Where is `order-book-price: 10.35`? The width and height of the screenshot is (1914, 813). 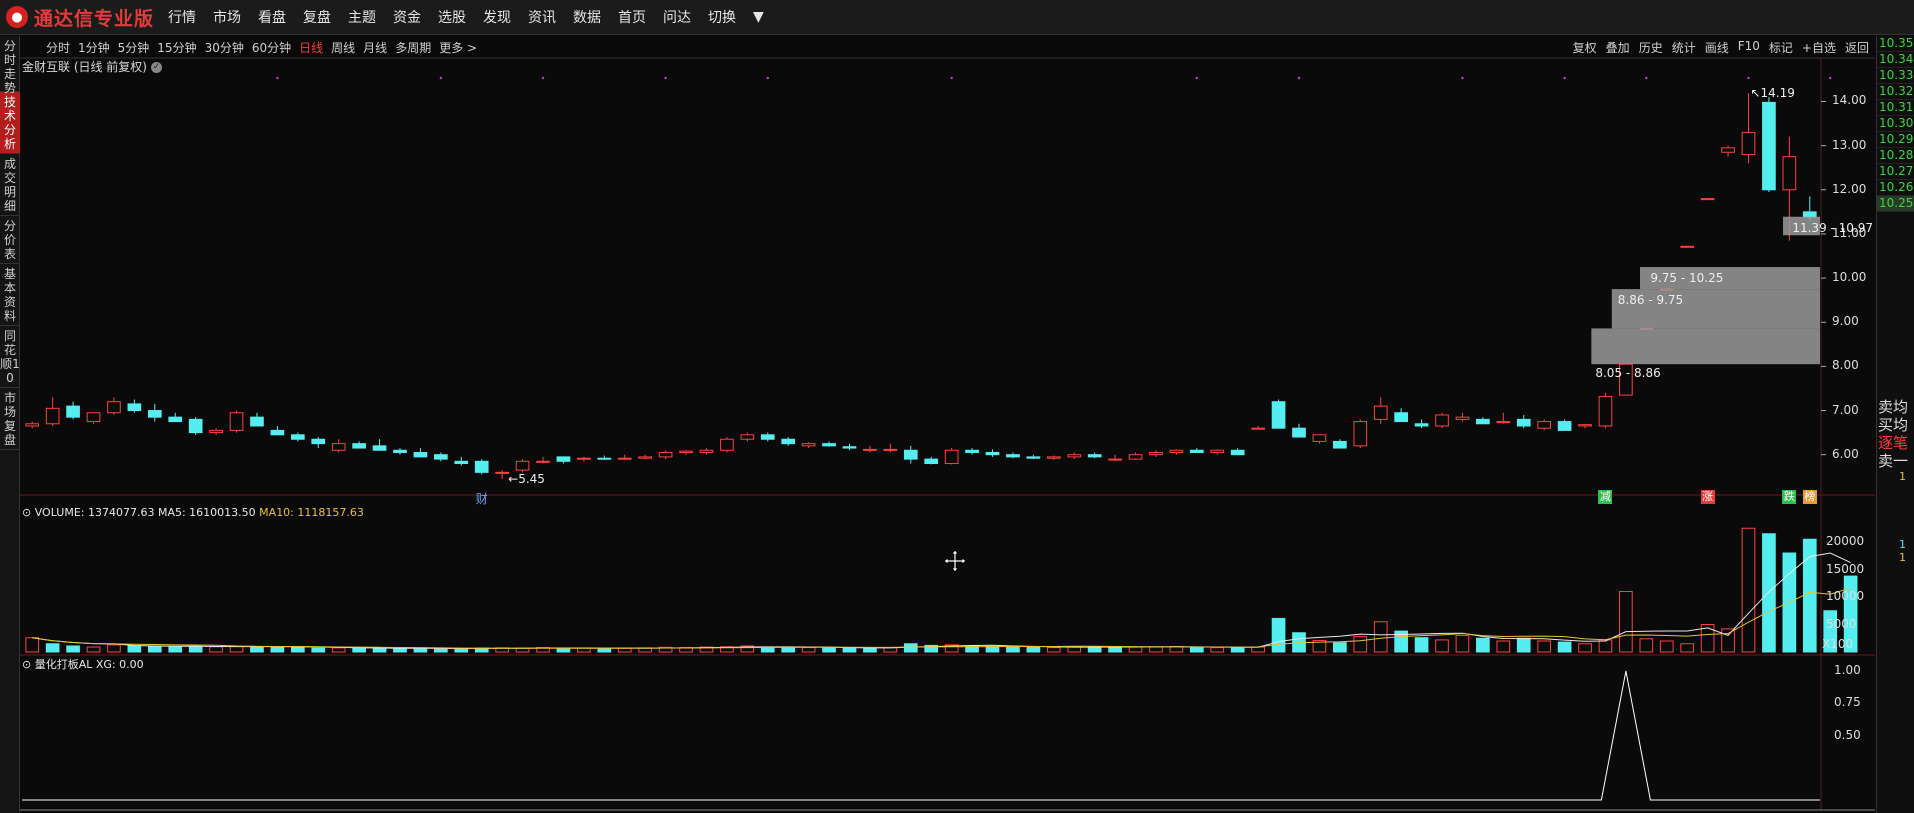
order-book-price: 10.35 is located at coordinates (1895, 44).